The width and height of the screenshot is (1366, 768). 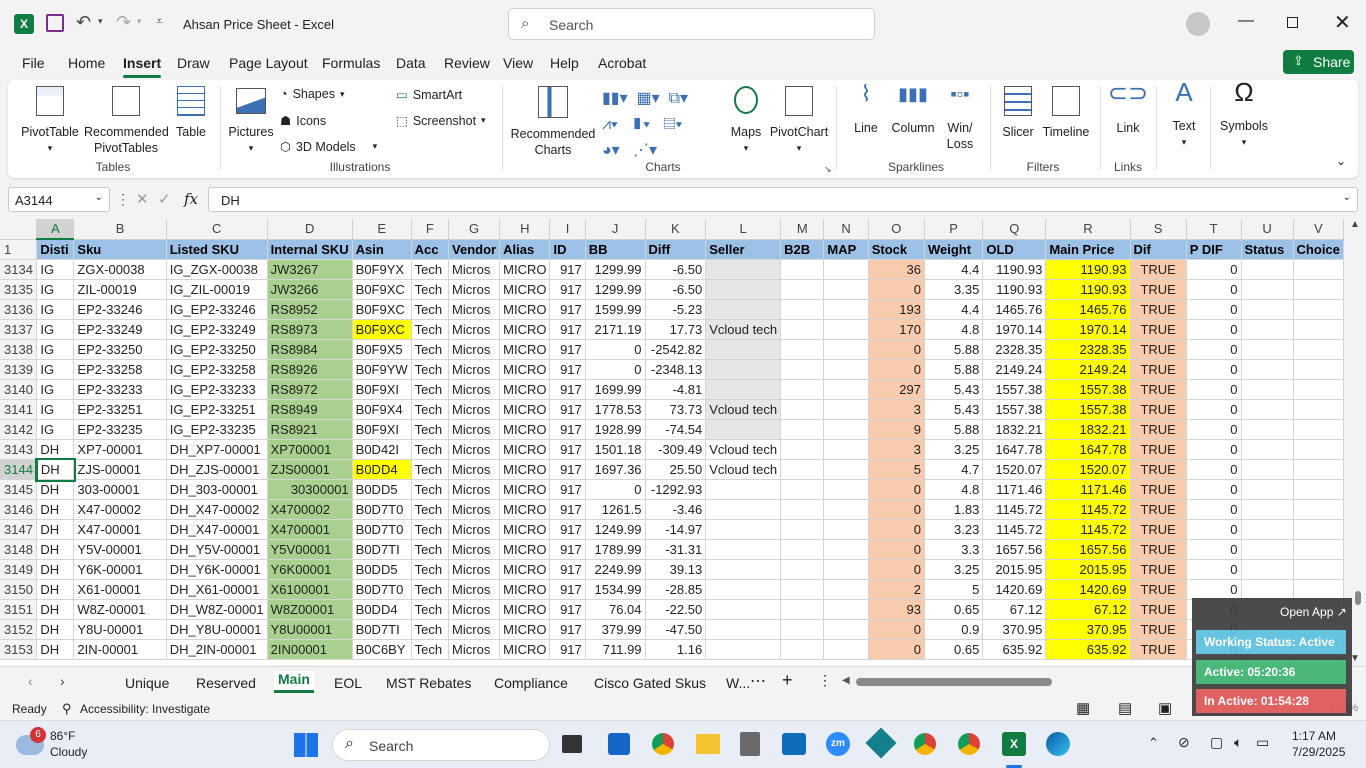 I want to click on table-cell: 1832.21, so click(x=1088, y=429).